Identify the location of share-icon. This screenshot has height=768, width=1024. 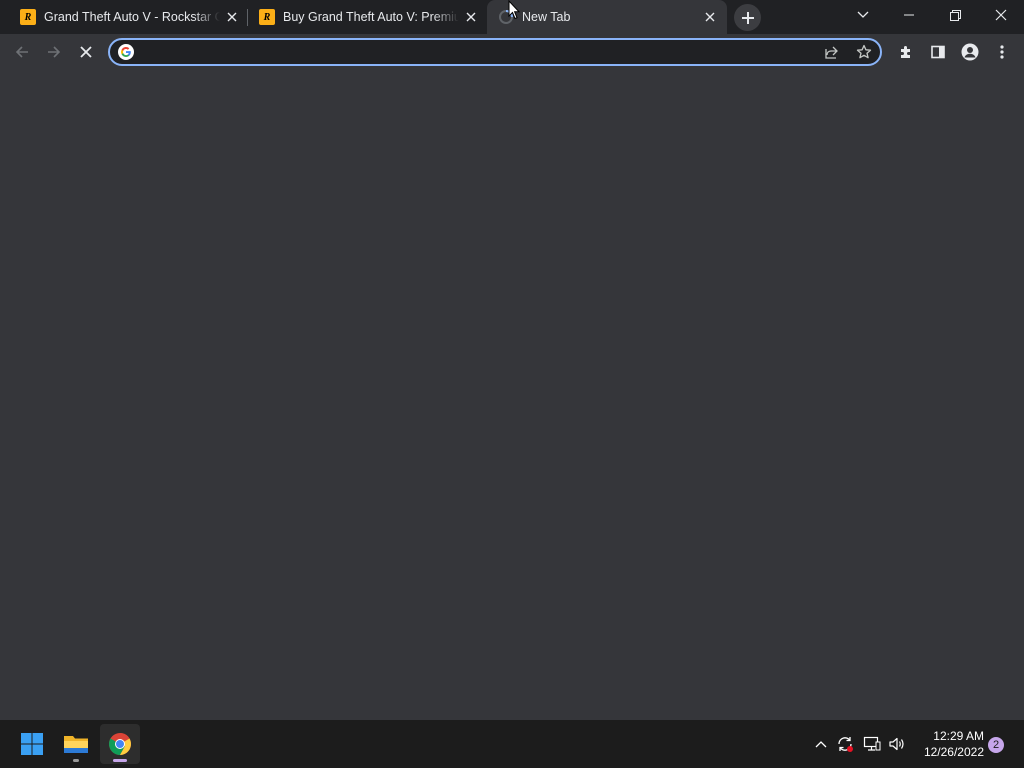
(831, 52).